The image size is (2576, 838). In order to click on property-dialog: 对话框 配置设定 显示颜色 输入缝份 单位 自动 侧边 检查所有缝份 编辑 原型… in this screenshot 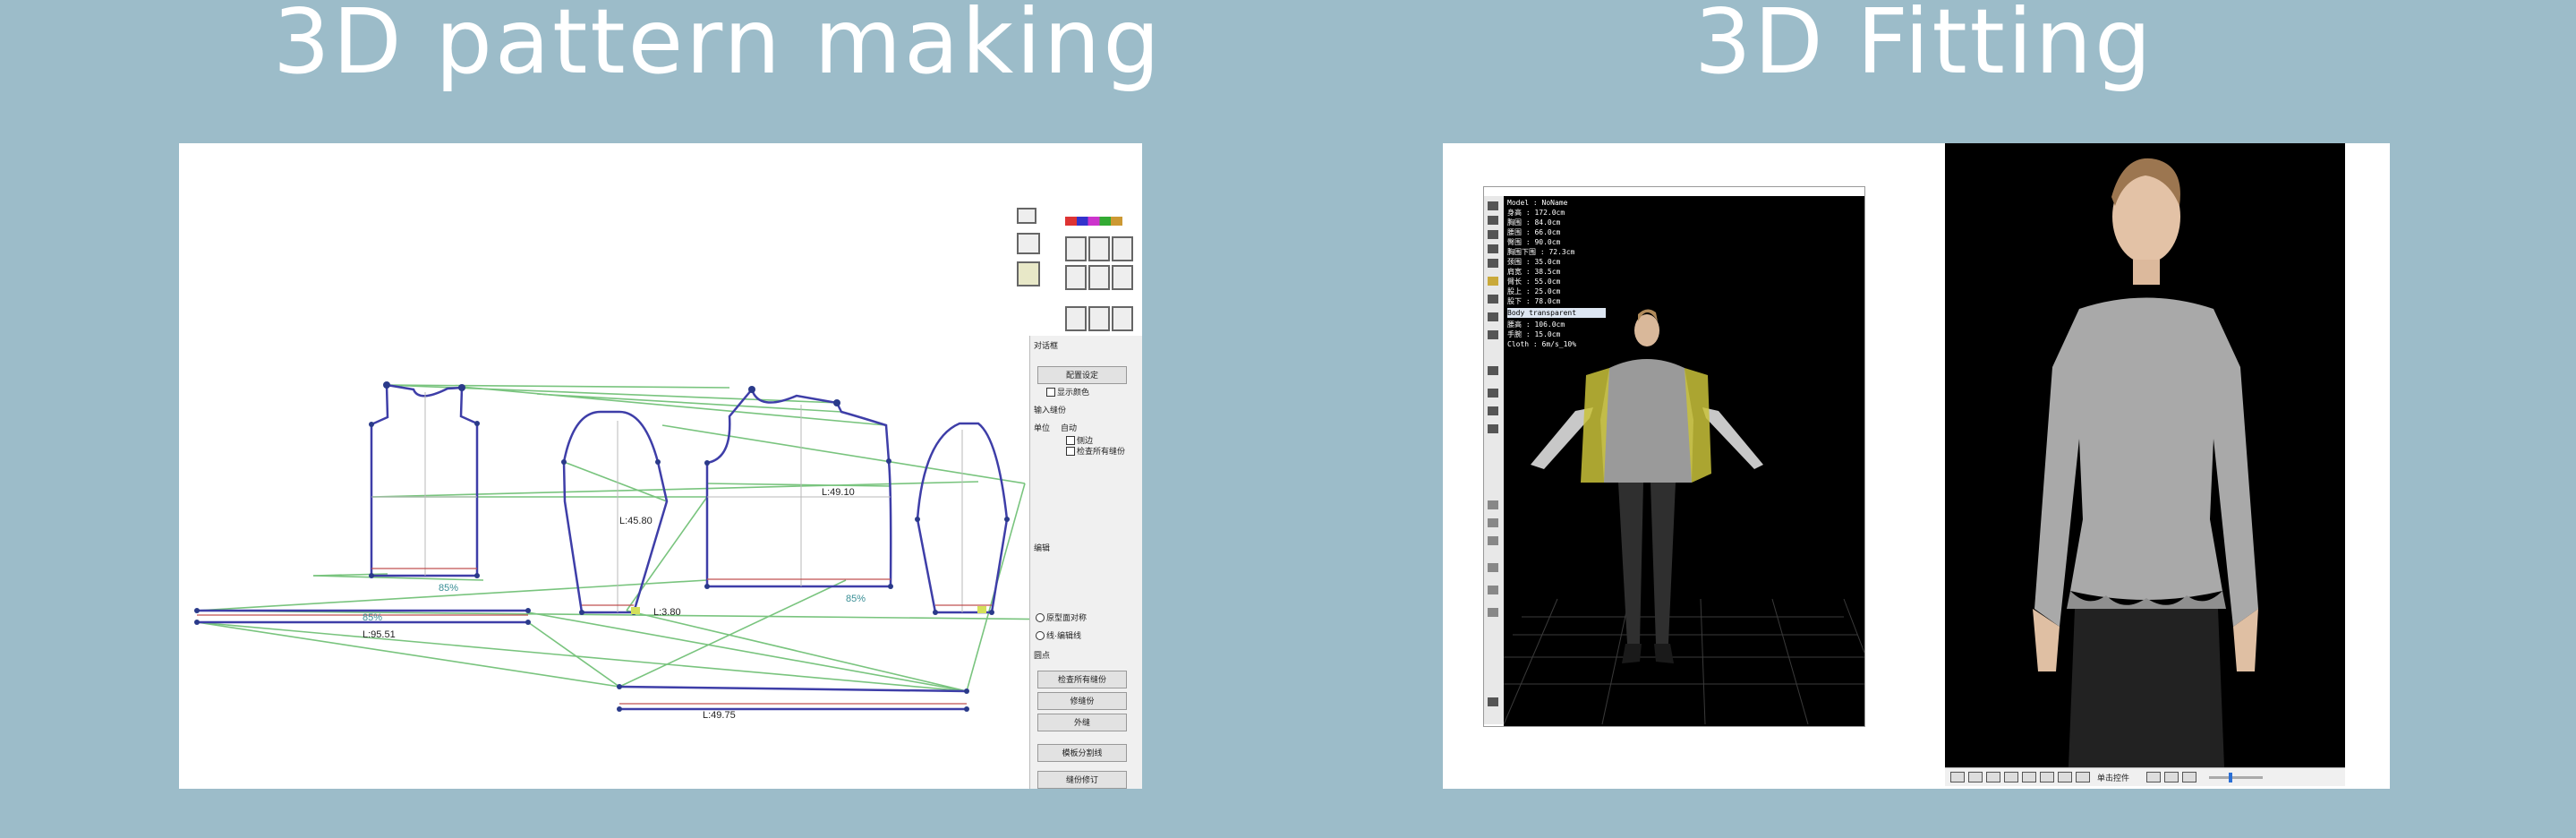, I will do `click(1085, 562)`.